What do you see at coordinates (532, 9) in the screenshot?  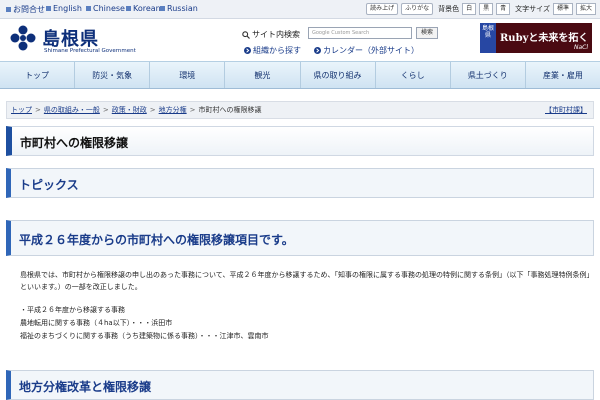 I see `font-size-label: 文字サイズ` at bounding box center [532, 9].